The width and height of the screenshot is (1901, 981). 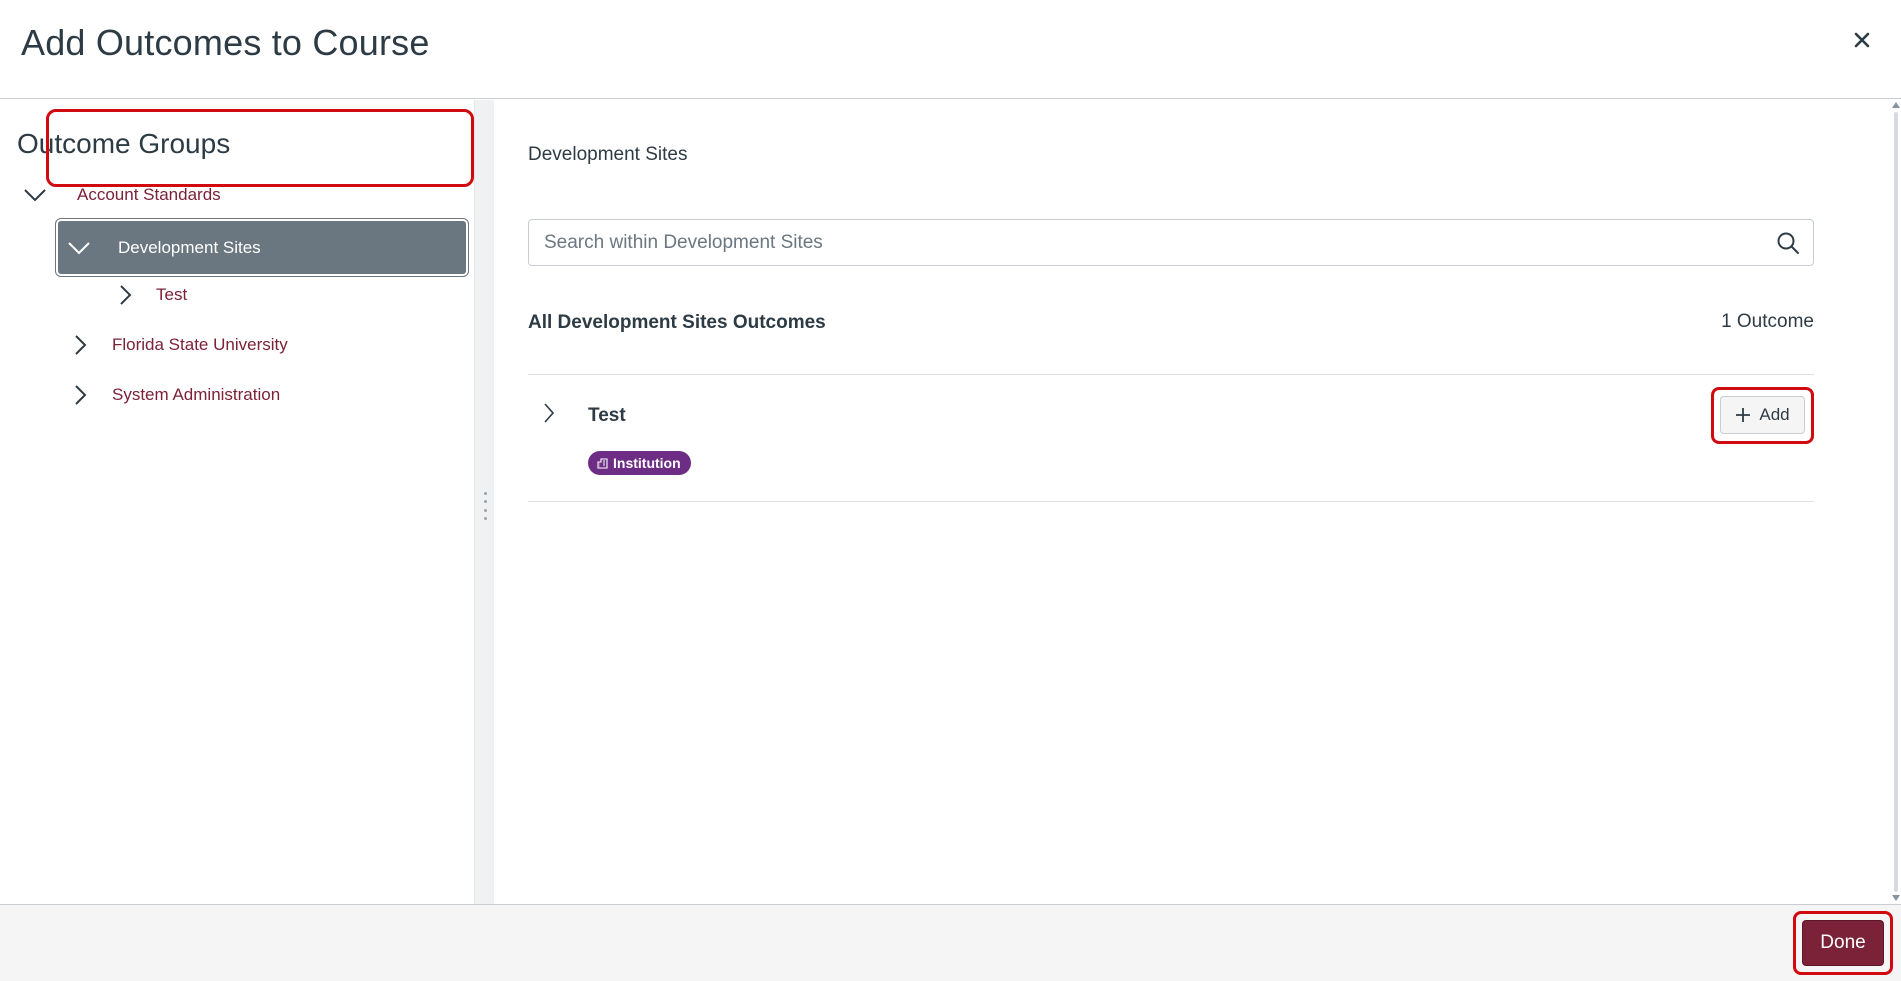 I want to click on tree-item-development-sites: Development Sites, so click(x=262, y=247).